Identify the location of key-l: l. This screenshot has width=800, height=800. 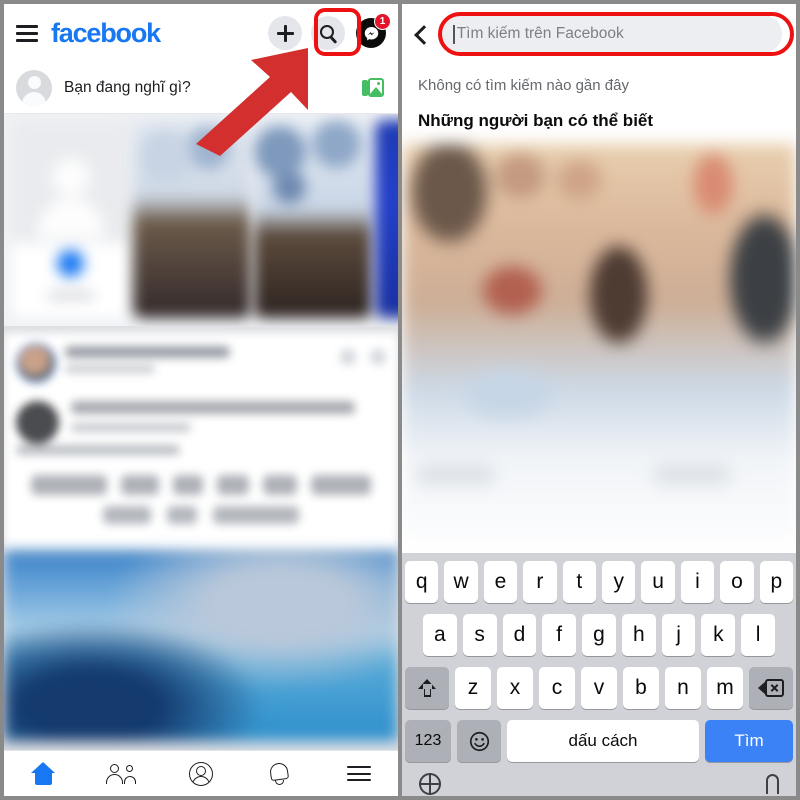
(758, 635).